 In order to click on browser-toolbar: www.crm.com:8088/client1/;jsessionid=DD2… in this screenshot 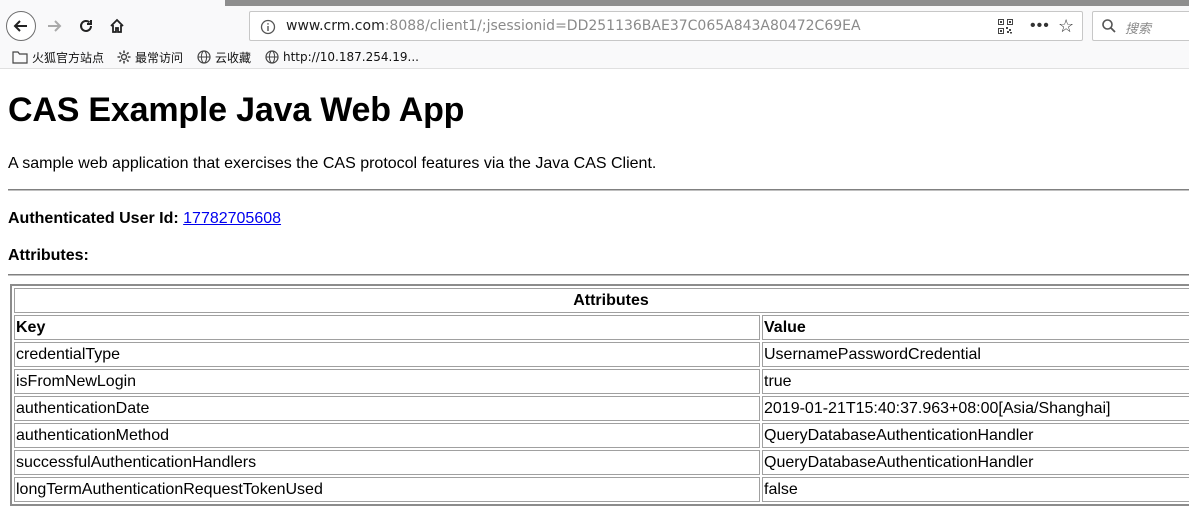, I will do `click(594, 23)`.